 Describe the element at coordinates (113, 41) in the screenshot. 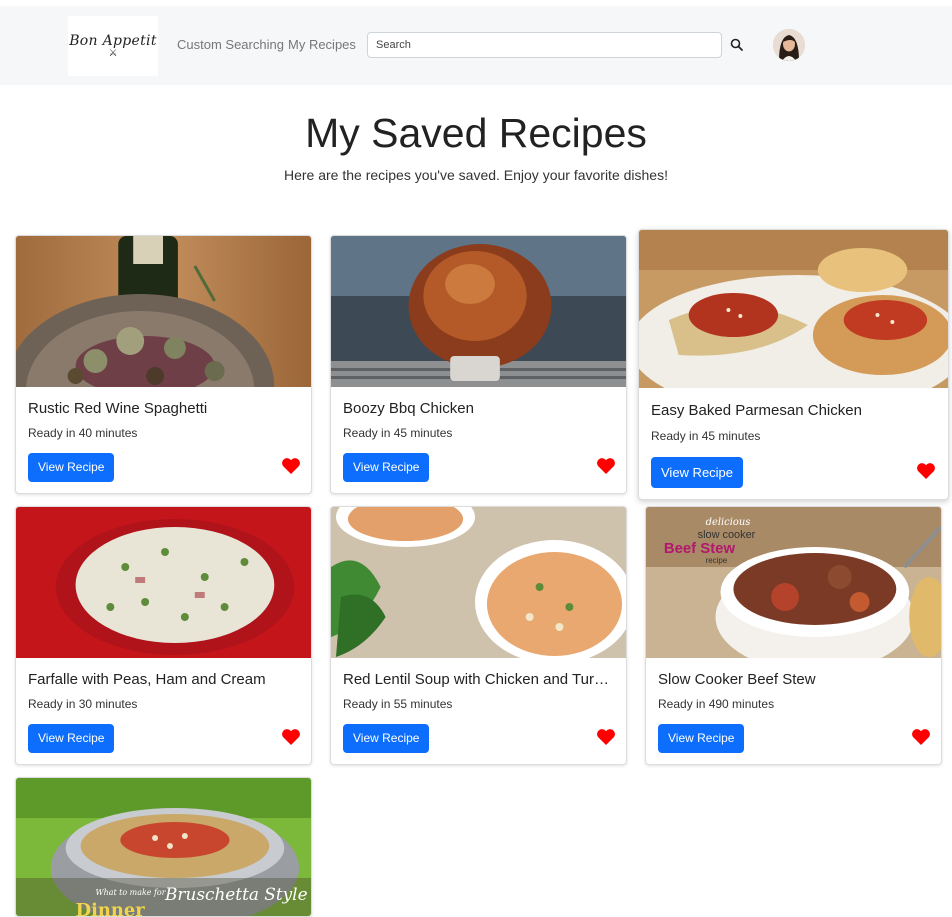

I see `logo-text: Bon Appetit` at that location.